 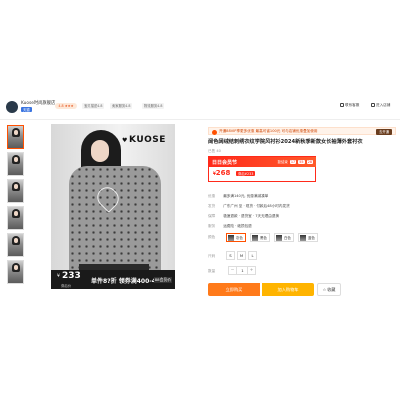 What do you see at coordinates (285, 142) in the screenshot?
I see `product-title: 阔色阔绒结刺绣衣纹学院风衬衫2024新秋季新款女长袖薄外套衬衣` at bounding box center [285, 142].